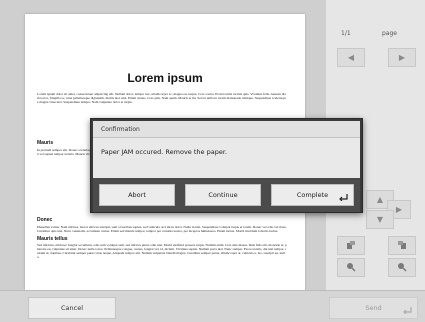  I want to click on rotate-right-button, so click(402, 245).